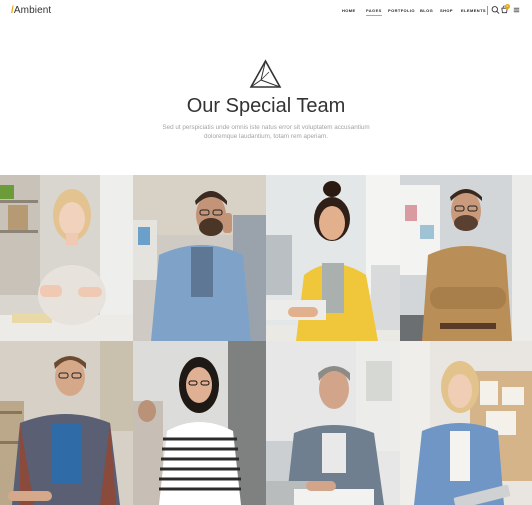  I want to click on nav-divider, so click(487, 10).